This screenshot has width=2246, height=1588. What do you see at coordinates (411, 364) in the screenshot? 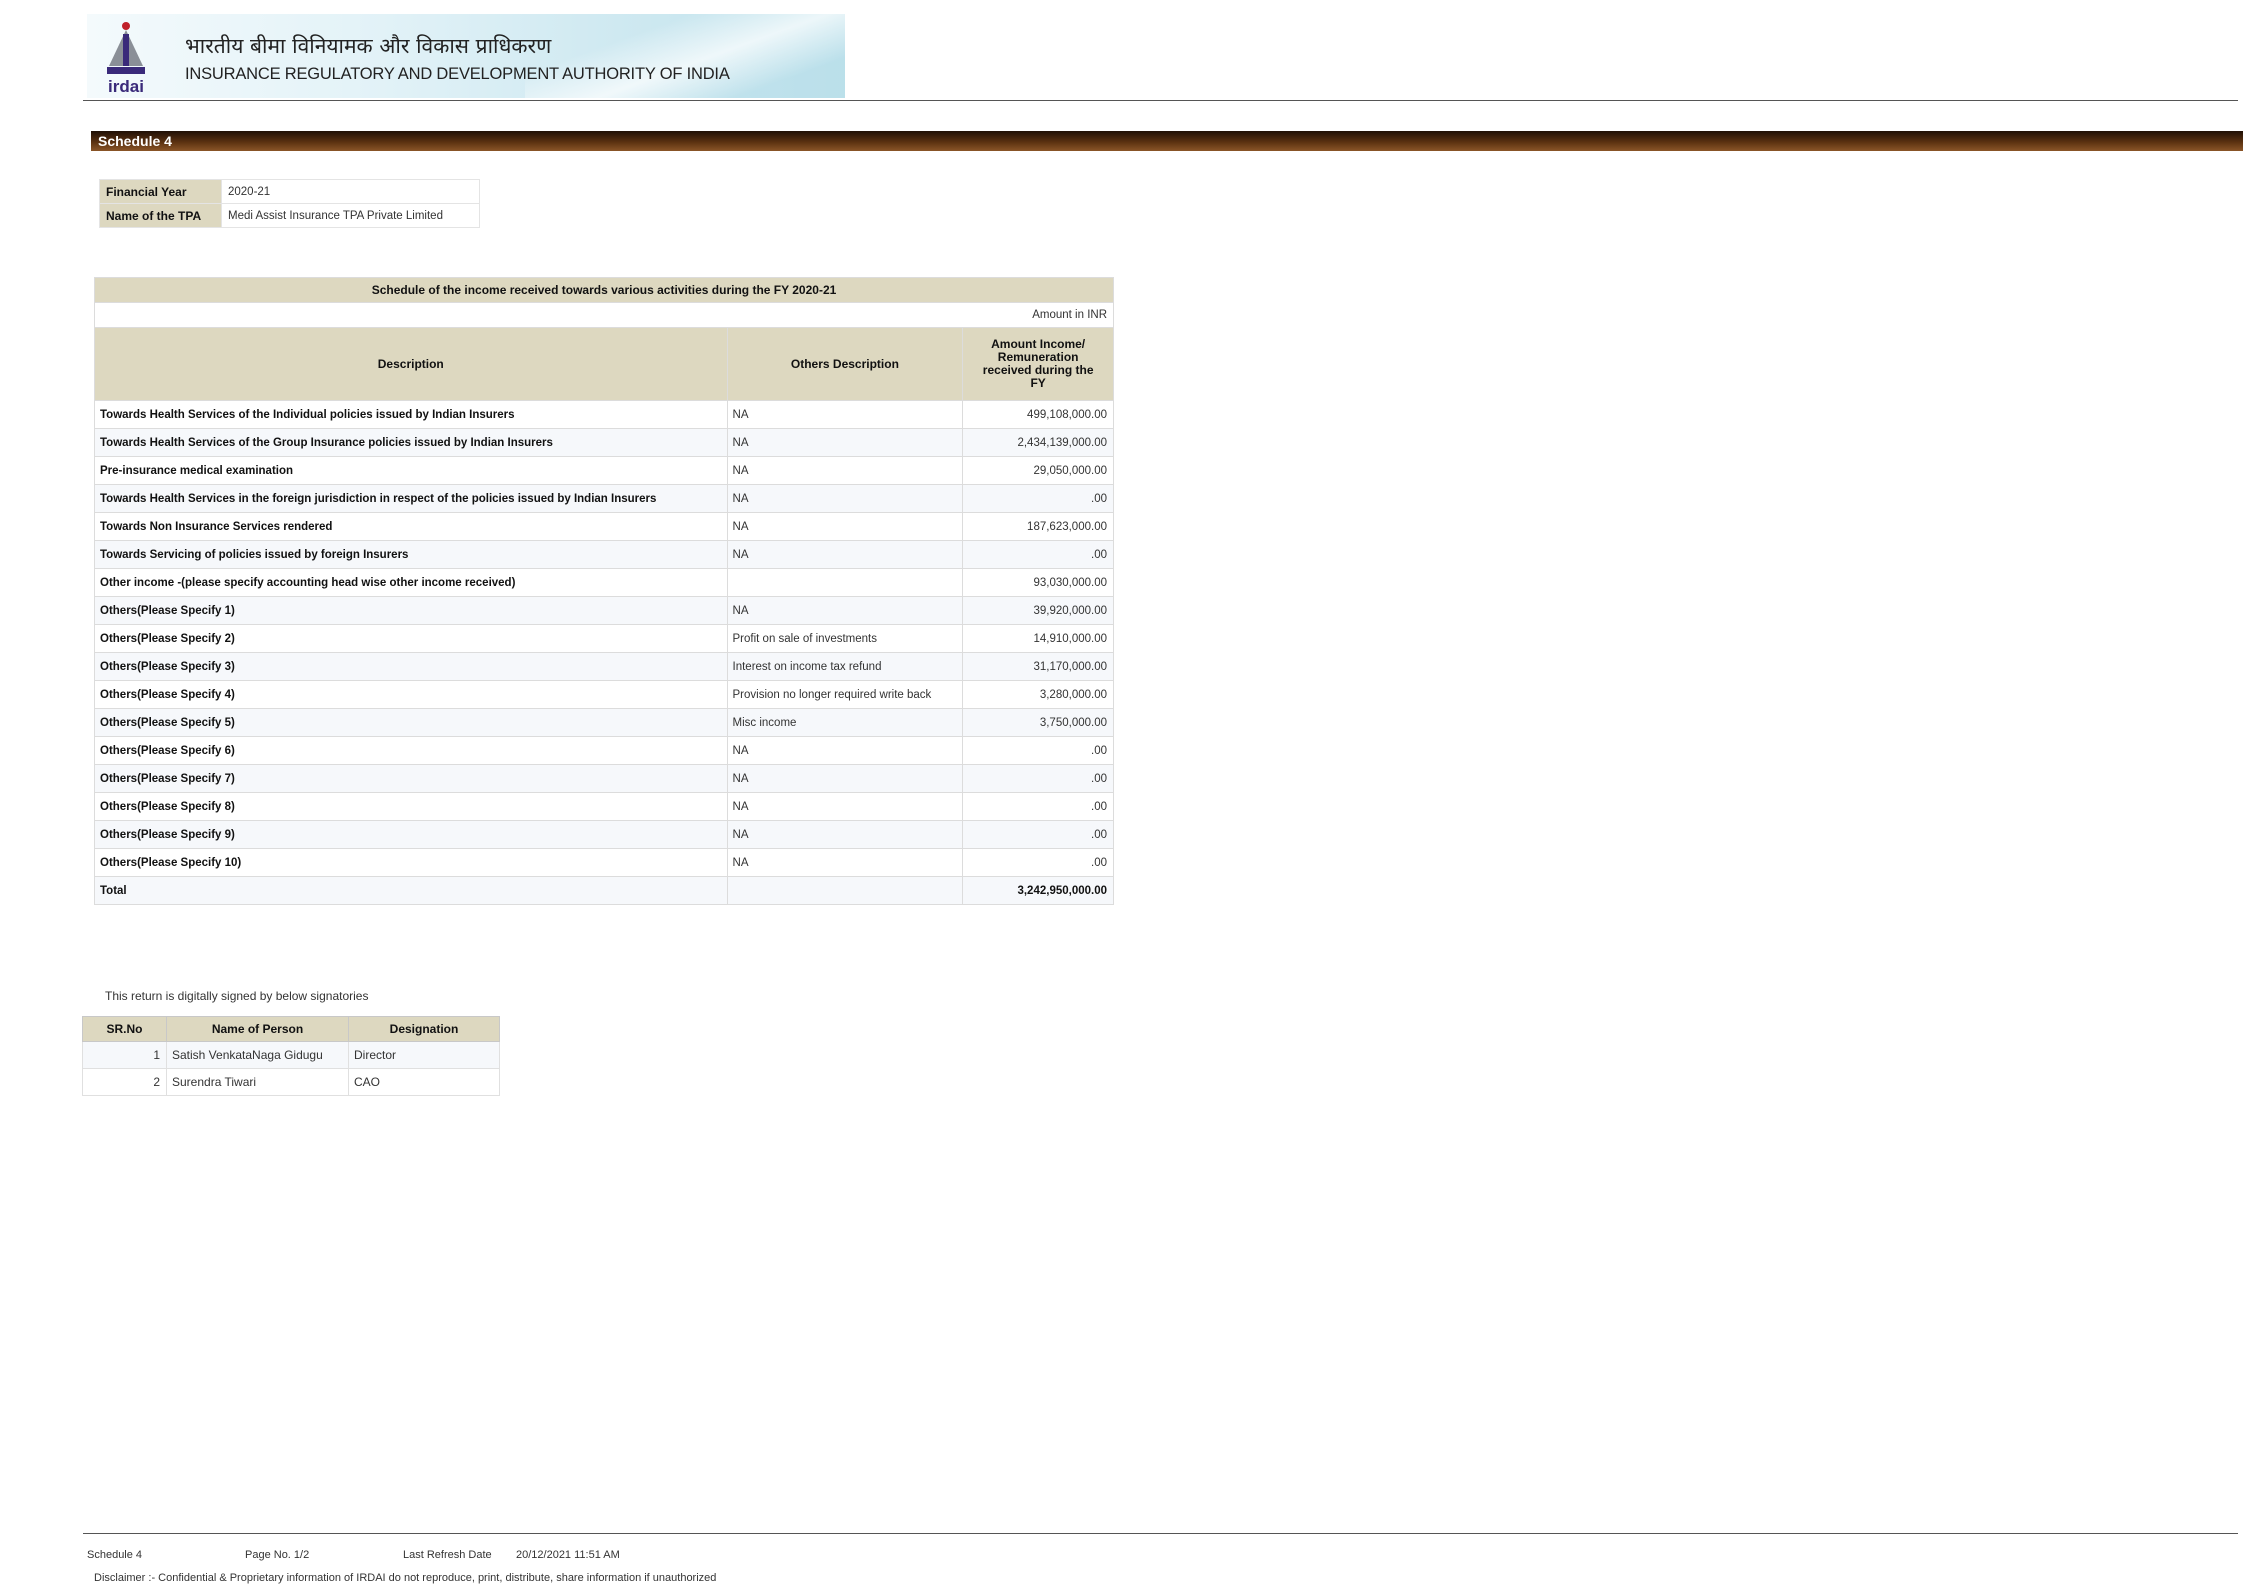
I see `column-header-description: Description` at bounding box center [411, 364].